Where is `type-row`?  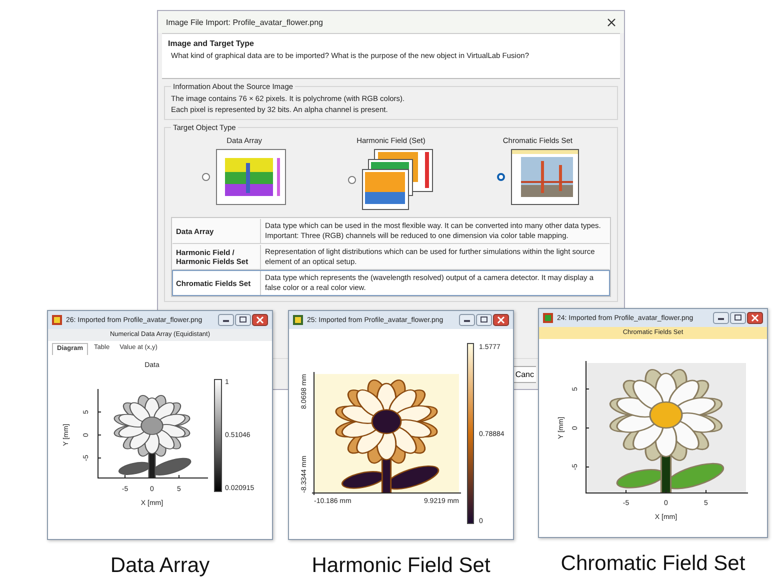 type-row is located at coordinates (391, 231).